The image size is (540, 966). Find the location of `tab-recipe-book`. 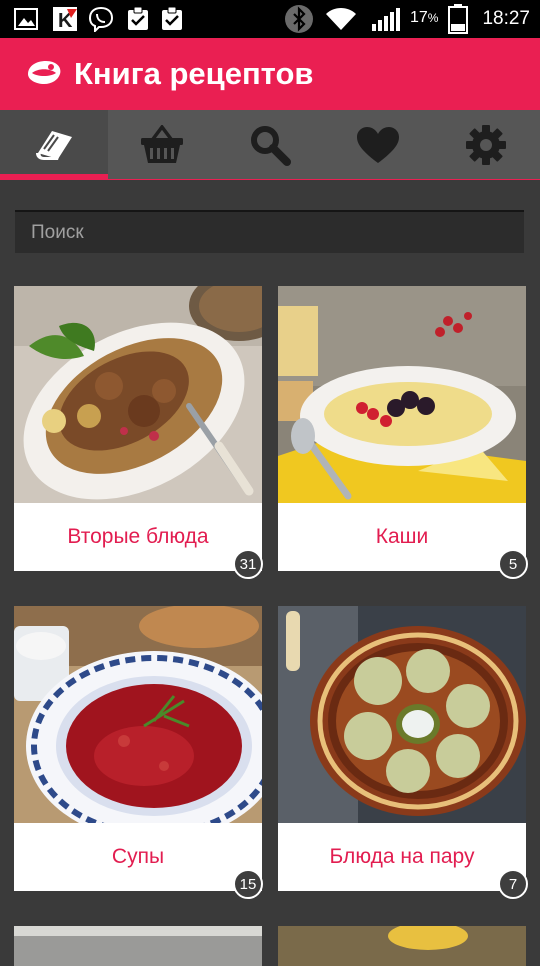

tab-recipe-book is located at coordinates (54, 145).